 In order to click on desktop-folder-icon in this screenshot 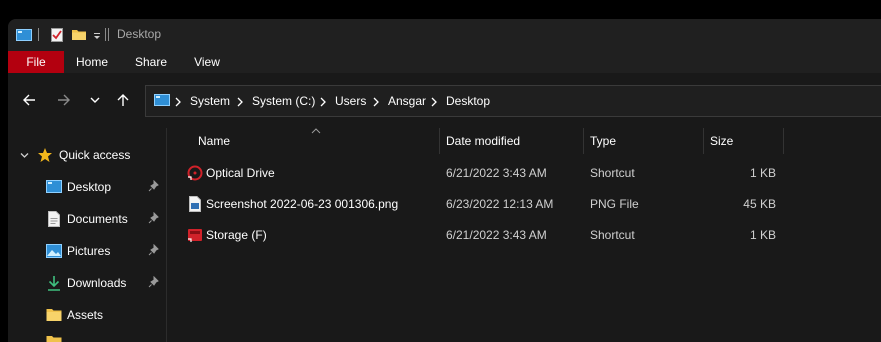, I will do `click(54, 186)`.